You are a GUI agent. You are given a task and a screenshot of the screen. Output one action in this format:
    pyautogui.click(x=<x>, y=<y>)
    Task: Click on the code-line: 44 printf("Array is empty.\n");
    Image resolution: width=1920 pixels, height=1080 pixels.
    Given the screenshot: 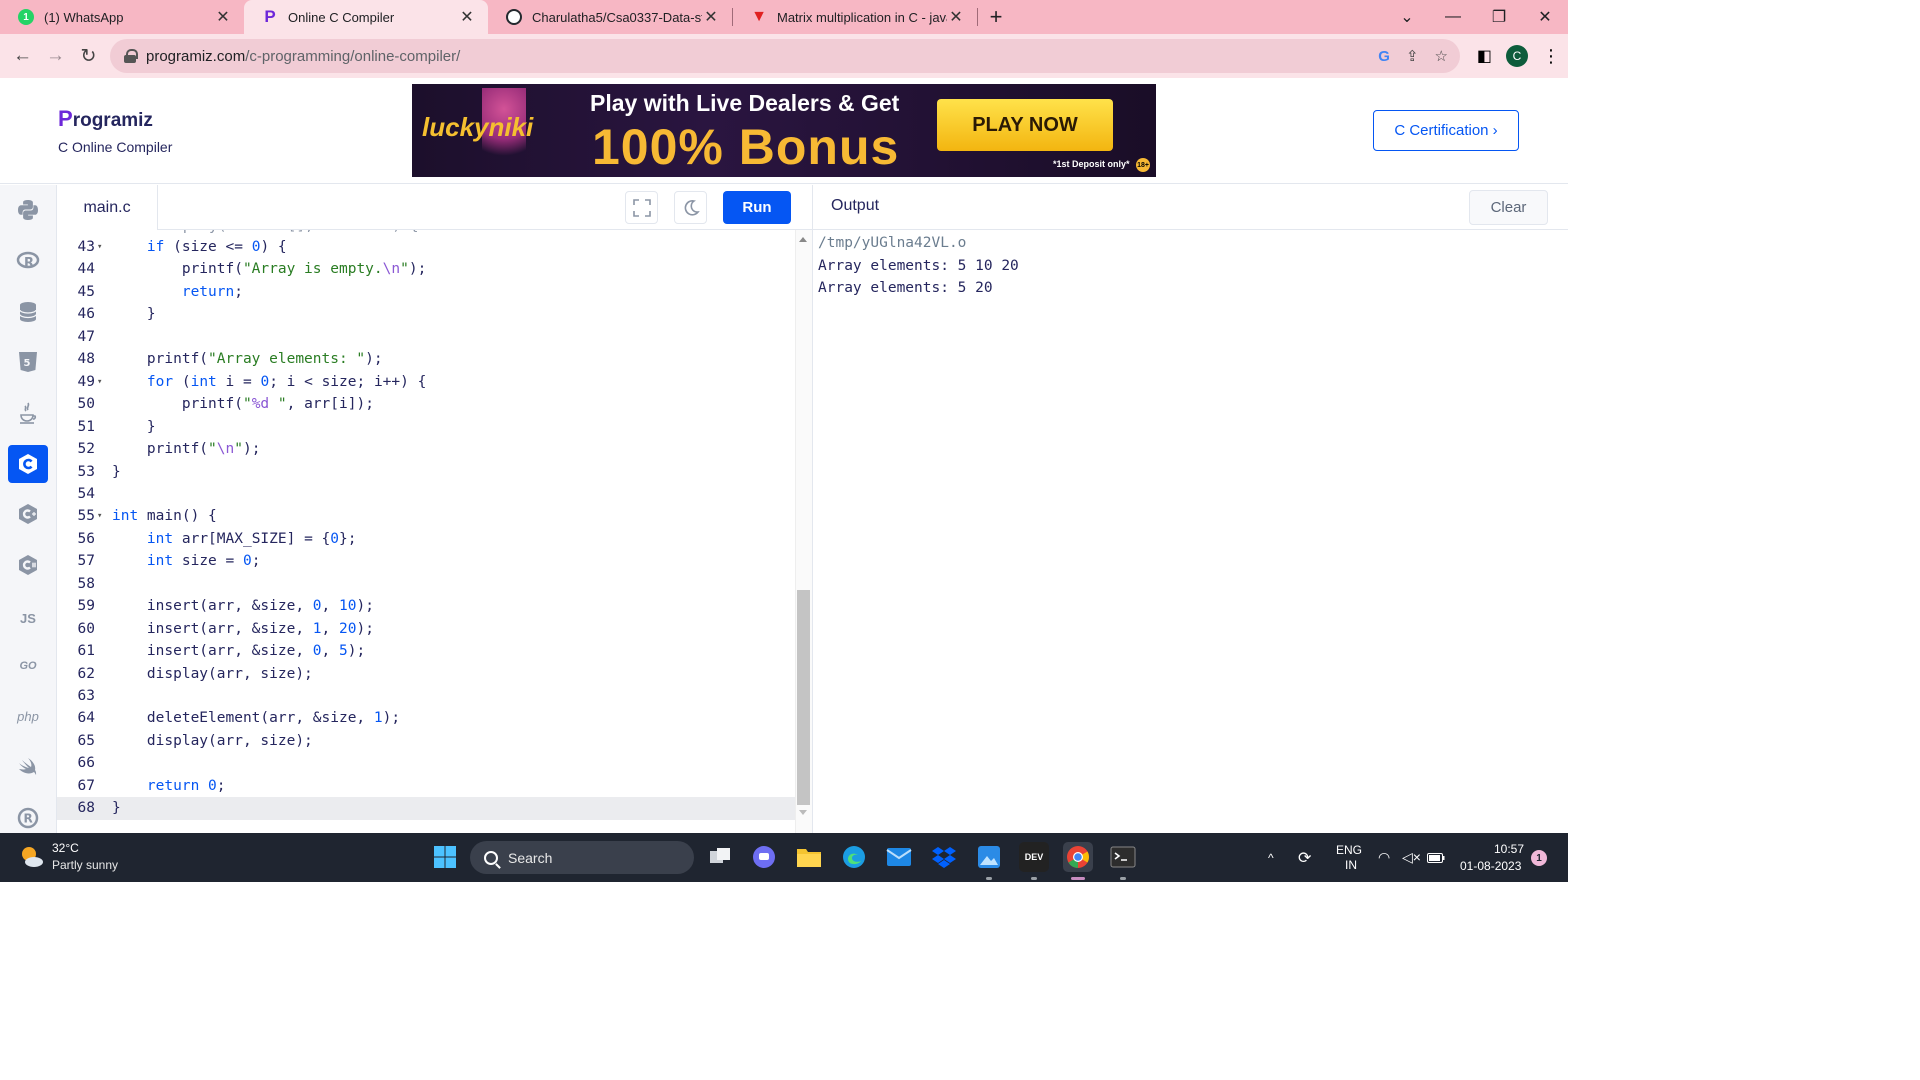 What is the action you would take?
    pyautogui.click(x=426, y=269)
    